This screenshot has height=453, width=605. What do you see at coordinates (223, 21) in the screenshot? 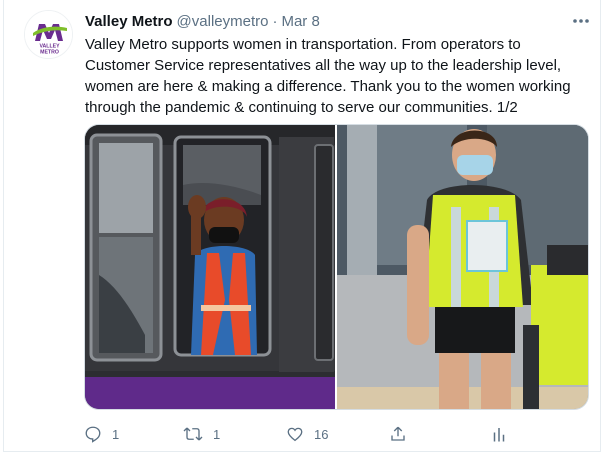
I see `author-handle: @valleymetro` at bounding box center [223, 21].